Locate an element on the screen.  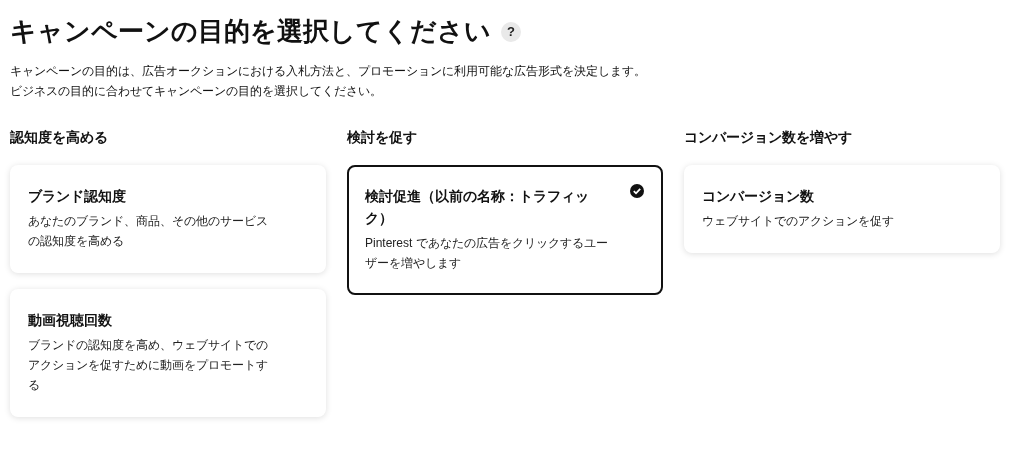
card-title: 動画視聴回数 is located at coordinates (70, 320).